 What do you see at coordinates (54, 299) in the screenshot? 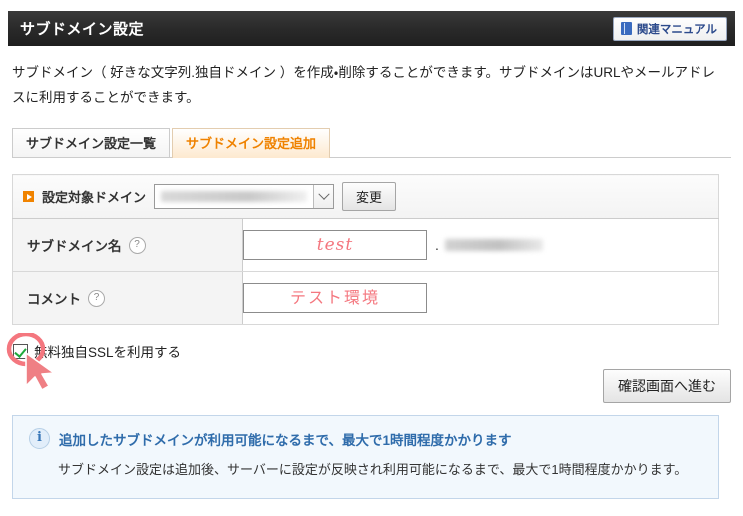
I see `comment-label: コメント` at bounding box center [54, 299].